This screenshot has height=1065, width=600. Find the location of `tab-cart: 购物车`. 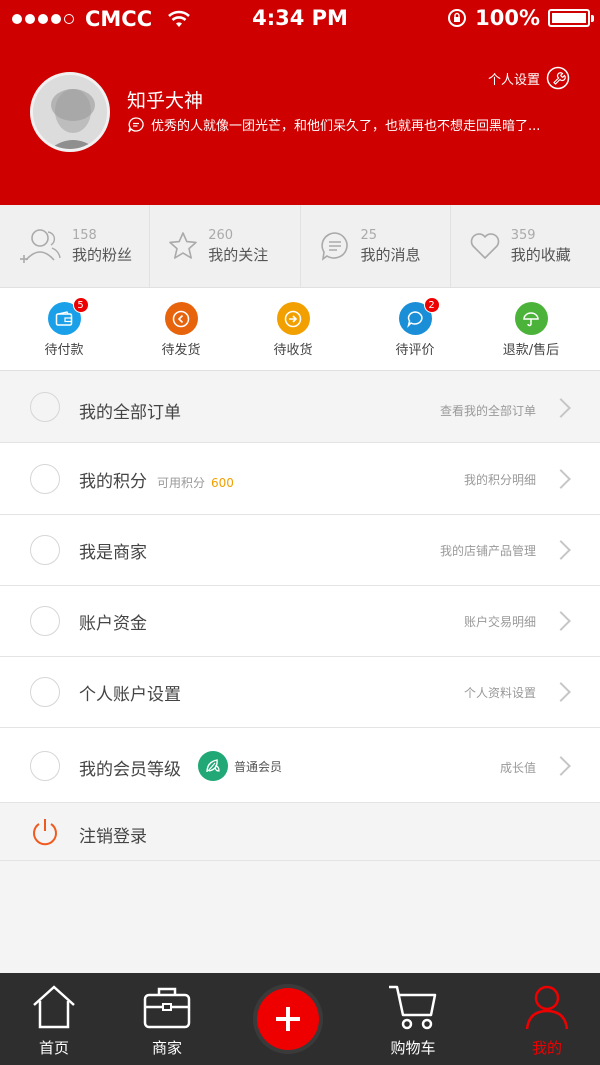

tab-cart: 购物车 is located at coordinates (413, 1020).